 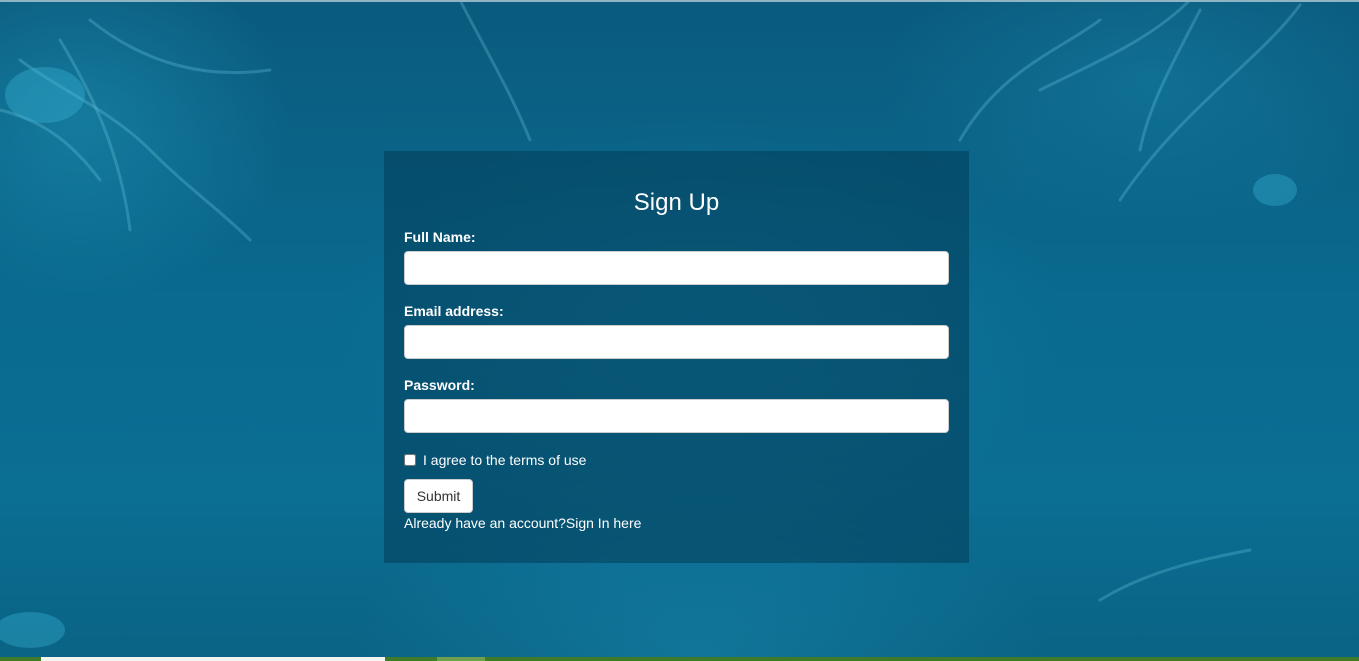 I want to click on signin-prompt: Already have an account?, so click(x=485, y=523).